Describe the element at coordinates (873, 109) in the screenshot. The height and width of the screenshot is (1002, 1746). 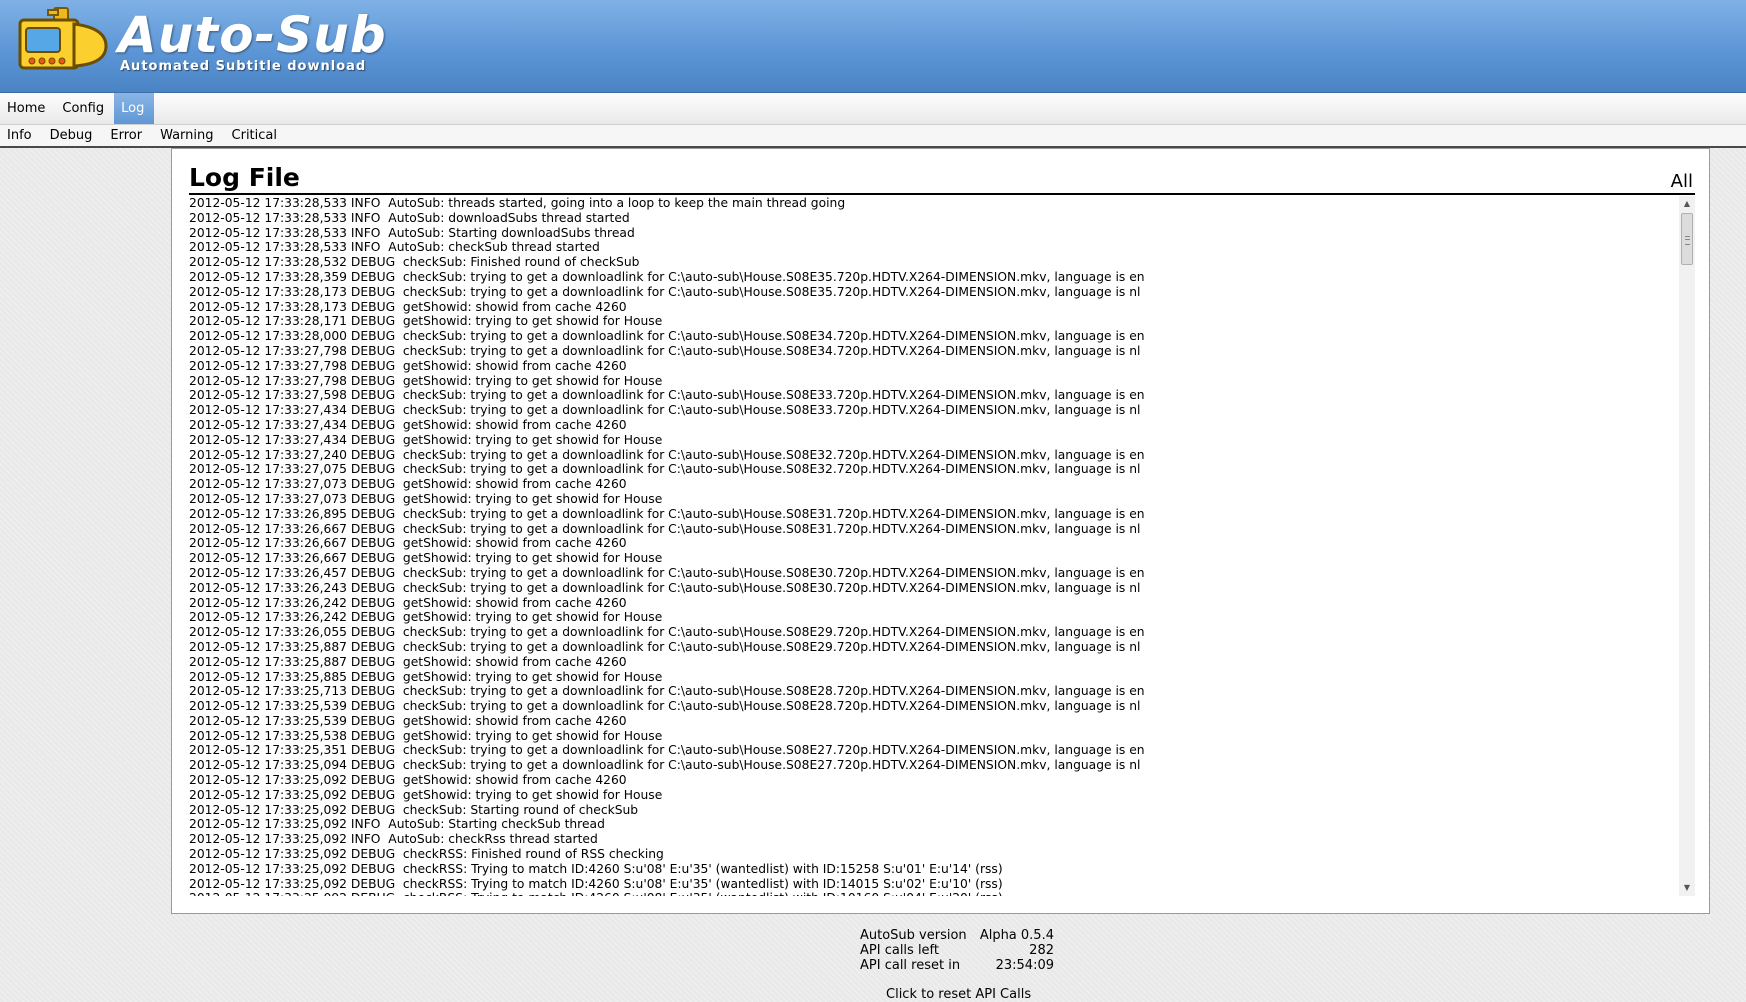
I see `main-nav: Home Config Log` at that location.